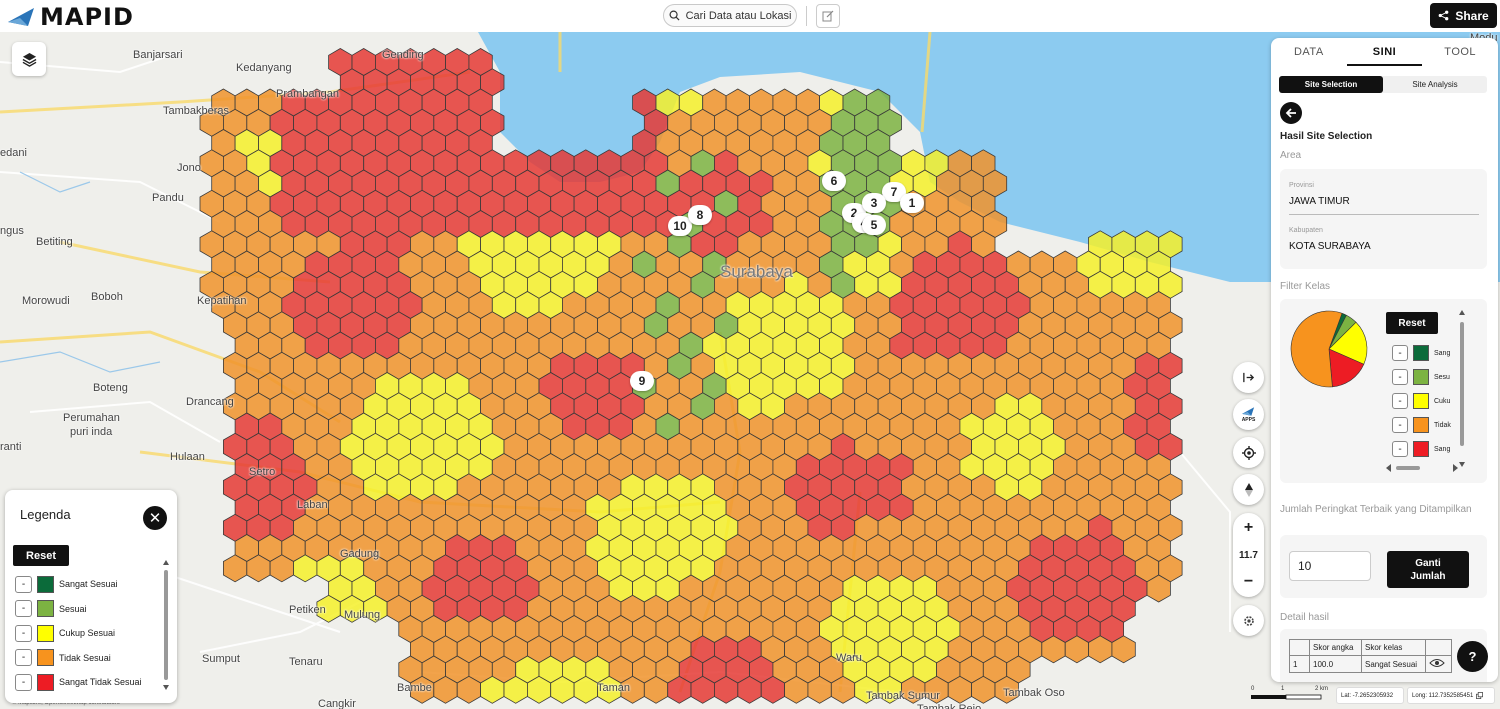 The width and height of the screenshot is (1500, 709). I want to click on legend-label: Cukup Sesuai, so click(87, 633).